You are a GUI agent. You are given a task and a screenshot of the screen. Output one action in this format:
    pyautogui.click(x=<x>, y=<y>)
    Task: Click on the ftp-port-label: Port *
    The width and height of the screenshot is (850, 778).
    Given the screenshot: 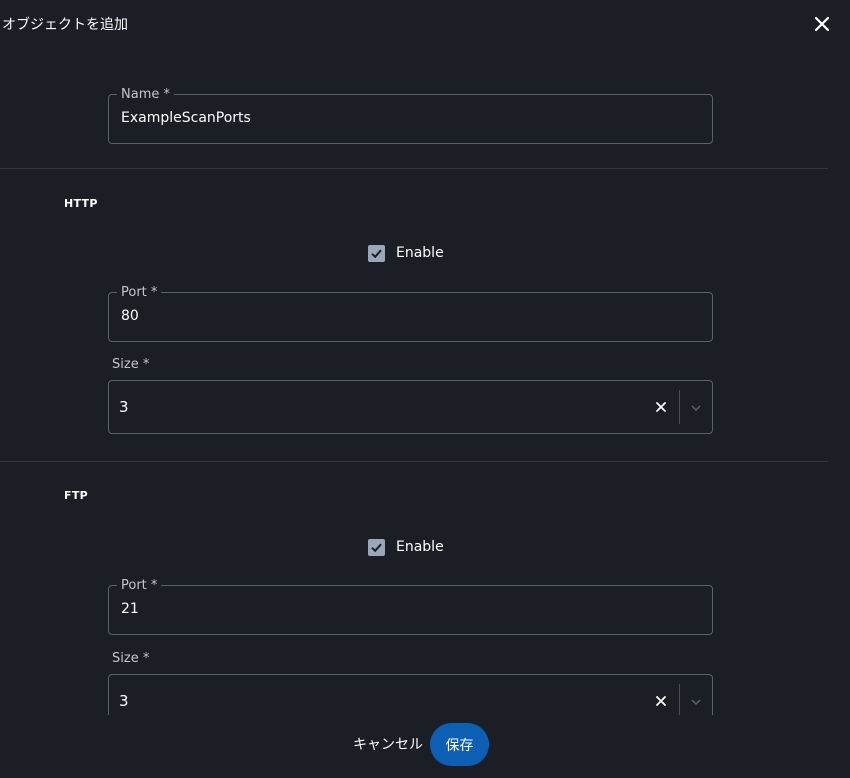 What is the action you would take?
    pyautogui.click(x=139, y=586)
    